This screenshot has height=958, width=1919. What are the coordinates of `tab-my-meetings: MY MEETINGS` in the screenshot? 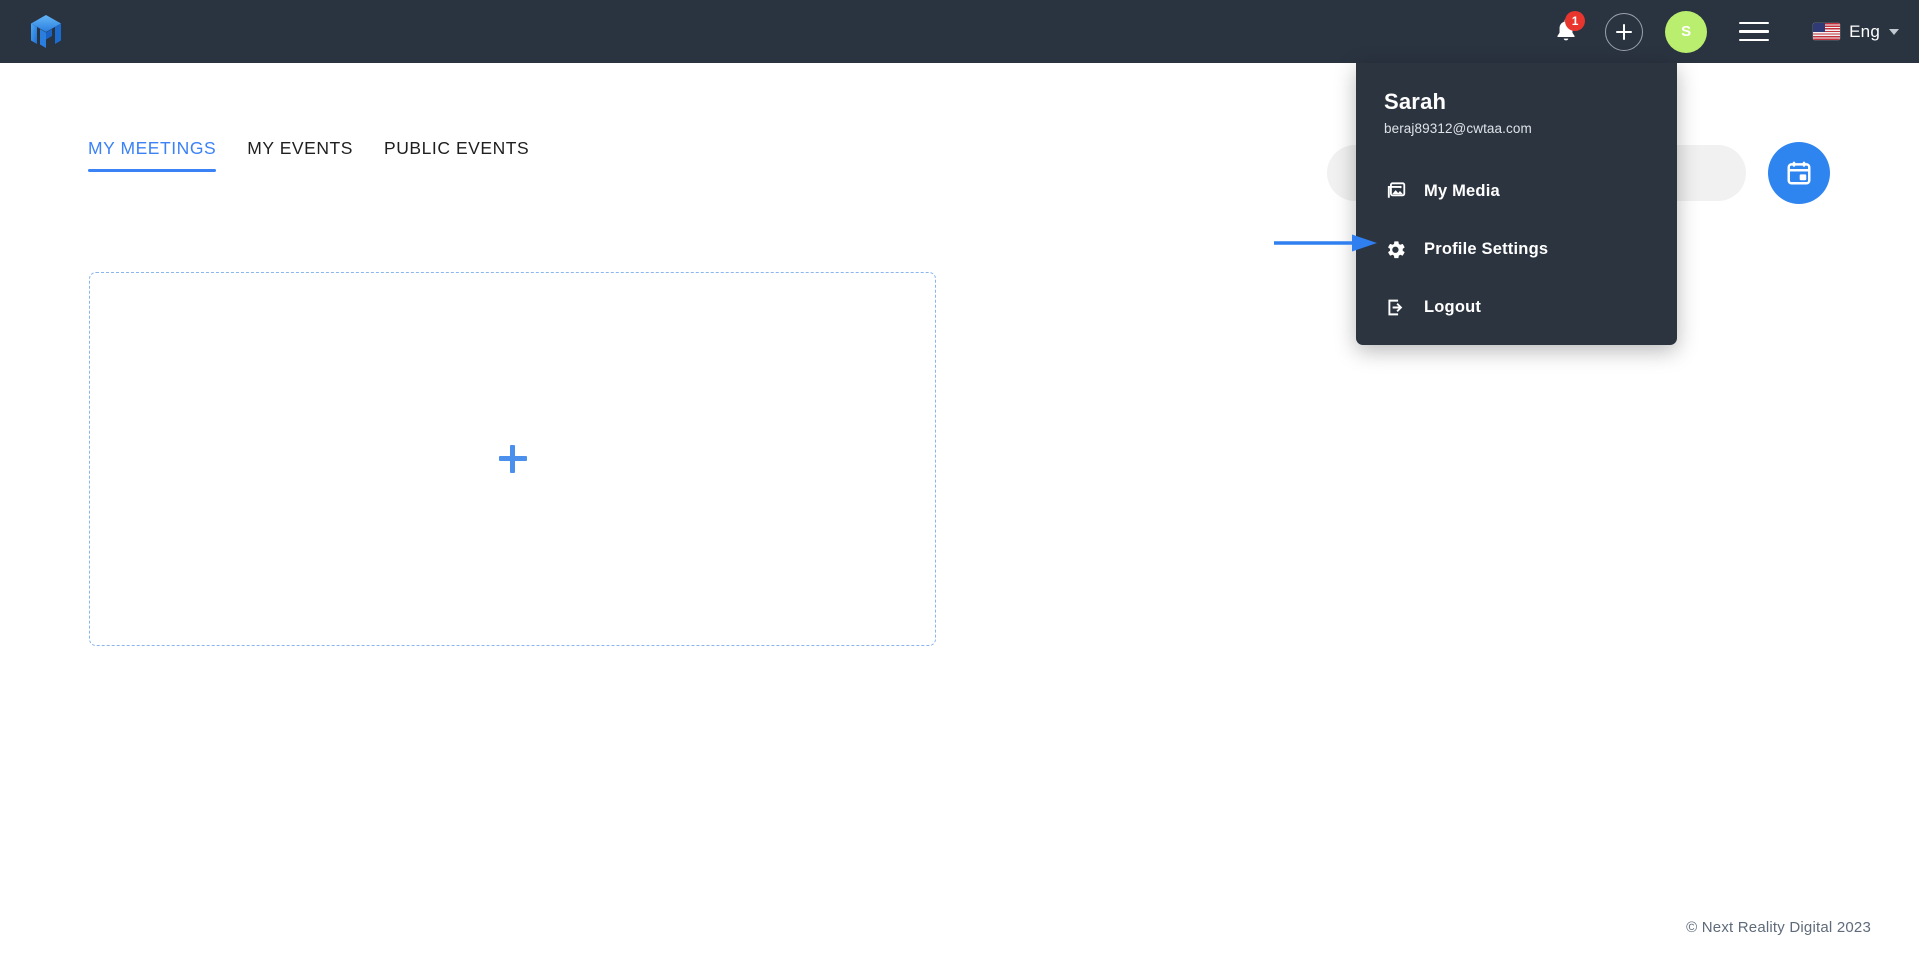 It's located at (152, 155).